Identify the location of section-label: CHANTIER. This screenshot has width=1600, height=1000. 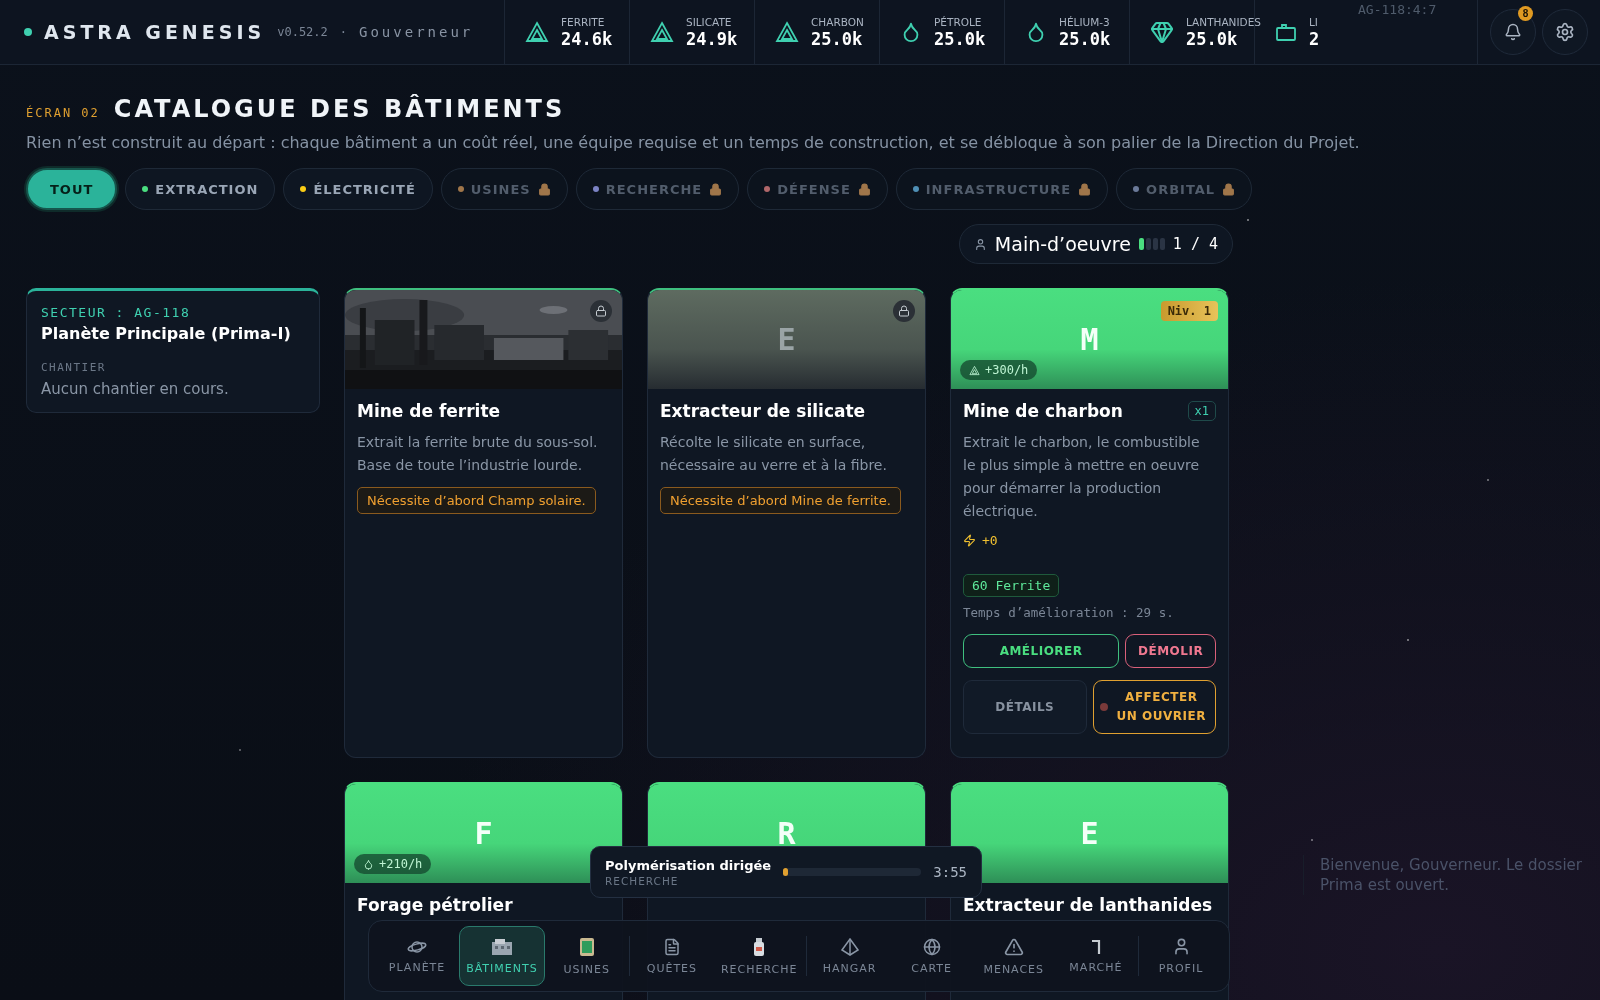
(74, 367).